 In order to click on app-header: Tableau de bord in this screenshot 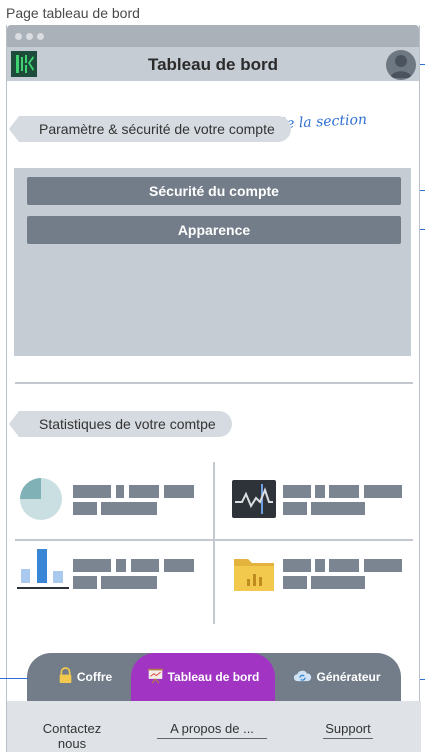, I will do `click(213, 64)`.